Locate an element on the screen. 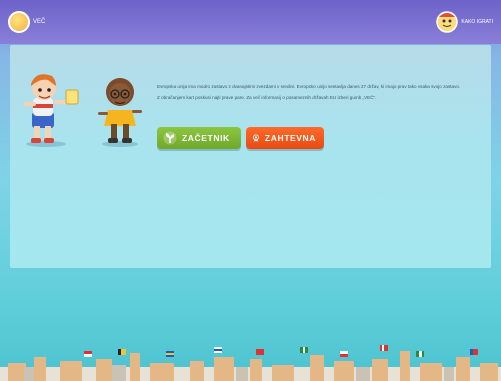 This screenshot has height=381, width=501. city-skyline-illustration is located at coordinates (250, 363).